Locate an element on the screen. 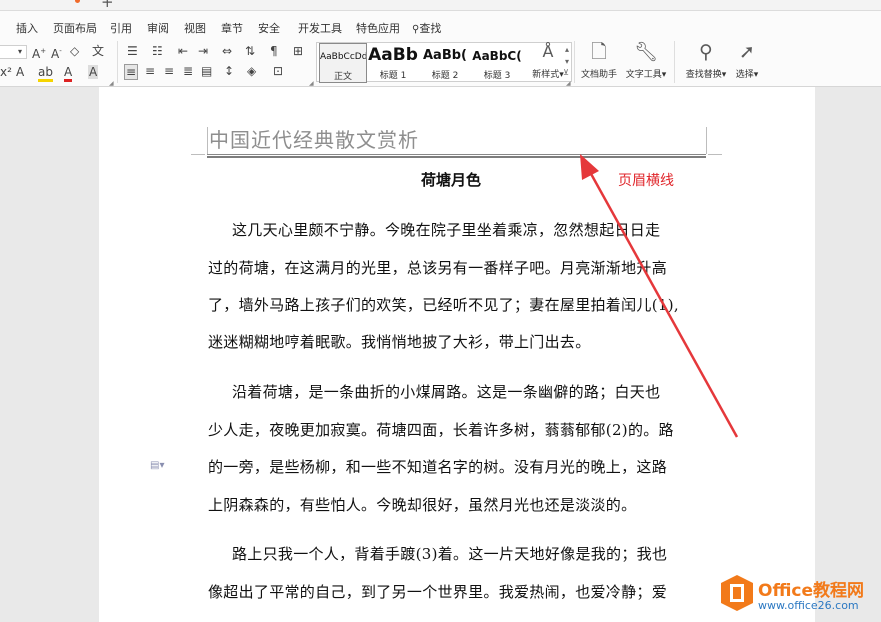 The width and height of the screenshot is (881, 622). annotation-arrow-shaft is located at coordinates (663, 304).